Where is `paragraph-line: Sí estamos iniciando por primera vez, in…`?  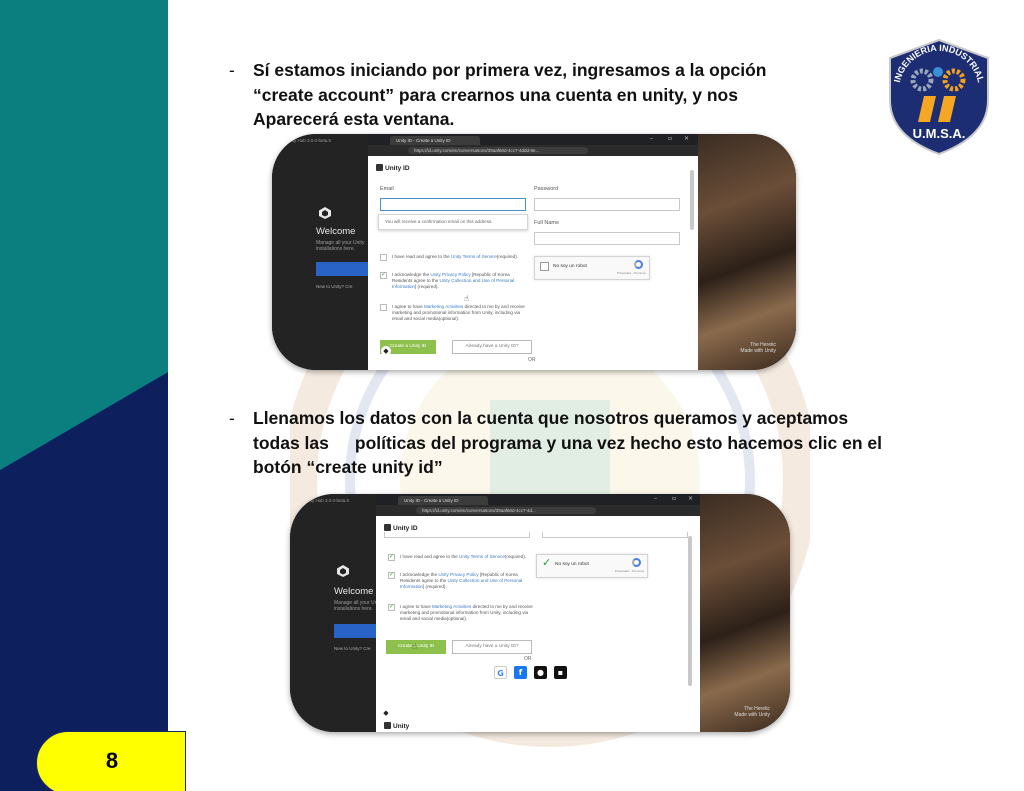 paragraph-line: Sí estamos iniciando por primera vez, in… is located at coordinates (510, 70).